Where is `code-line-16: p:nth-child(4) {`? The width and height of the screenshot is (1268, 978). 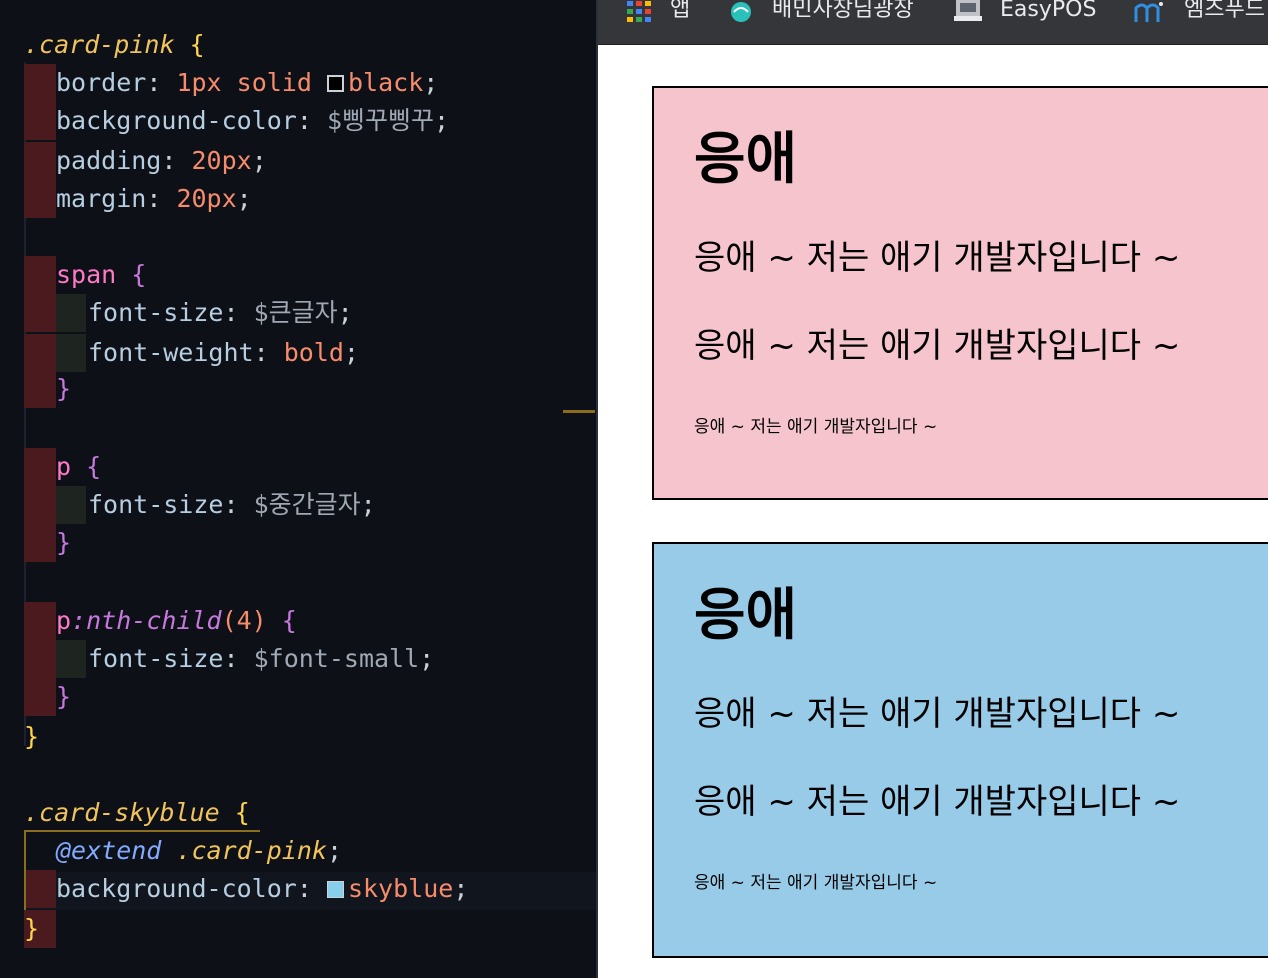 code-line-16: p:nth-child(4) { is located at coordinates (298, 621).